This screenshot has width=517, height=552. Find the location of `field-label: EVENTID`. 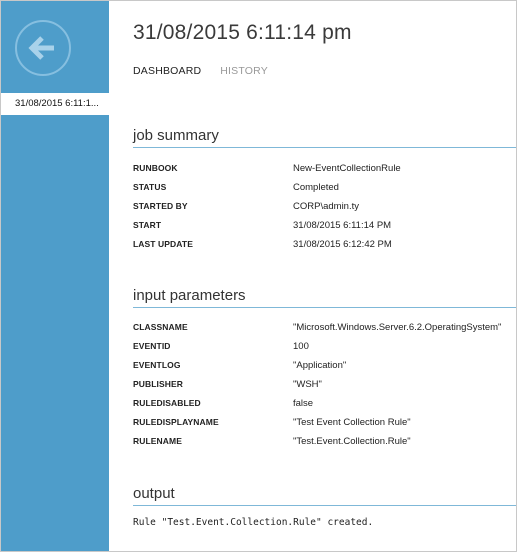

field-label: EVENTID is located at coordinates (152, 346).